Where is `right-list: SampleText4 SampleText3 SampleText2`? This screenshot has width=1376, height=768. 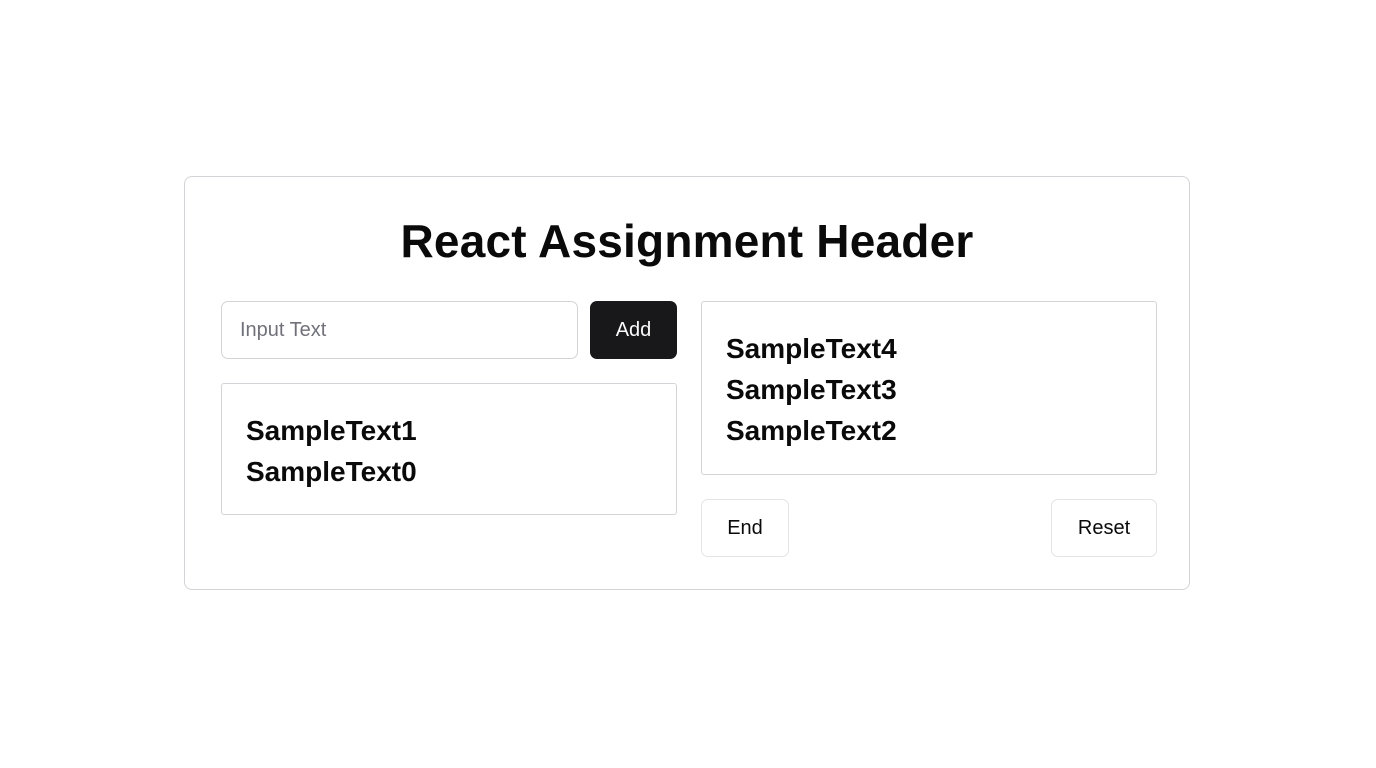 right-list: SampleText4 SampleText3 SampleText2 is located at coordinates (929, 388).